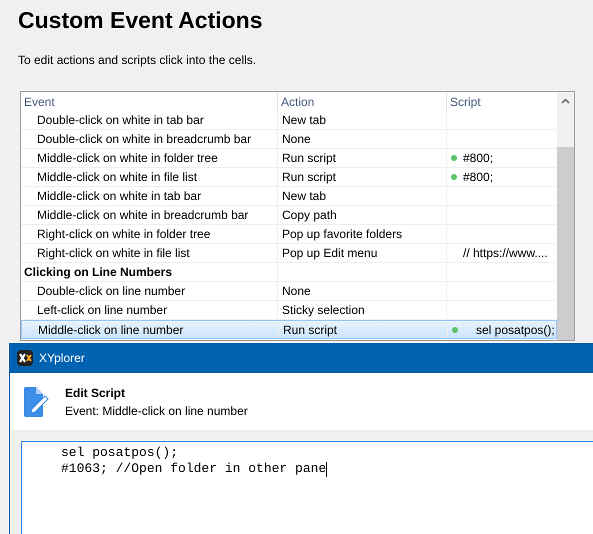 Image resolution: width=593 pixels, height=534 pixels. I want to click on event-row: Middle-click on line number Run script sel posatpos();, so click(289, 329).